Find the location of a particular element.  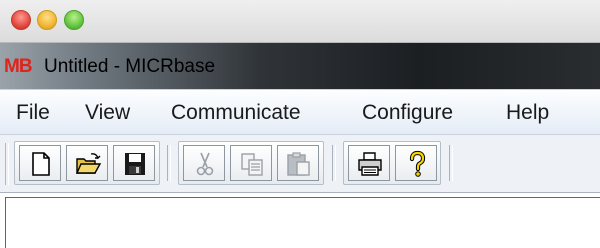

cut-button is located at coordinates (204, 163).